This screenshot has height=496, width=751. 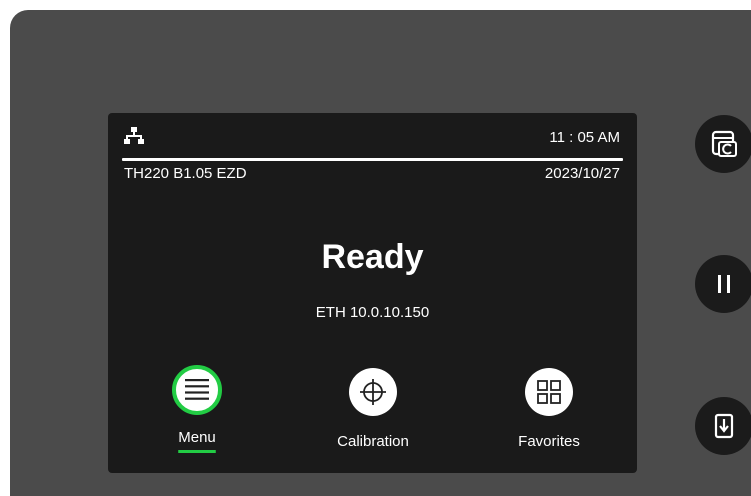 I want to click on print-feed-icon, so click(x=724, y=143).